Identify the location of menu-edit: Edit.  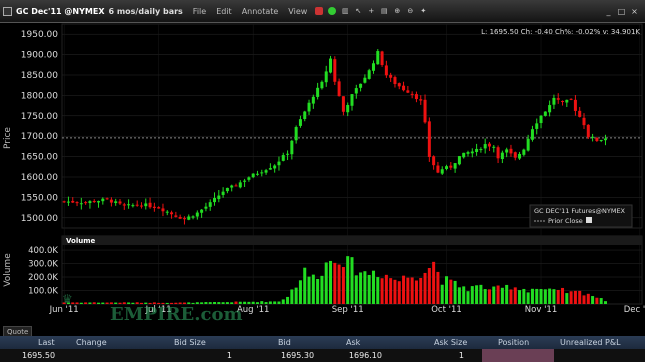
(224, 11).